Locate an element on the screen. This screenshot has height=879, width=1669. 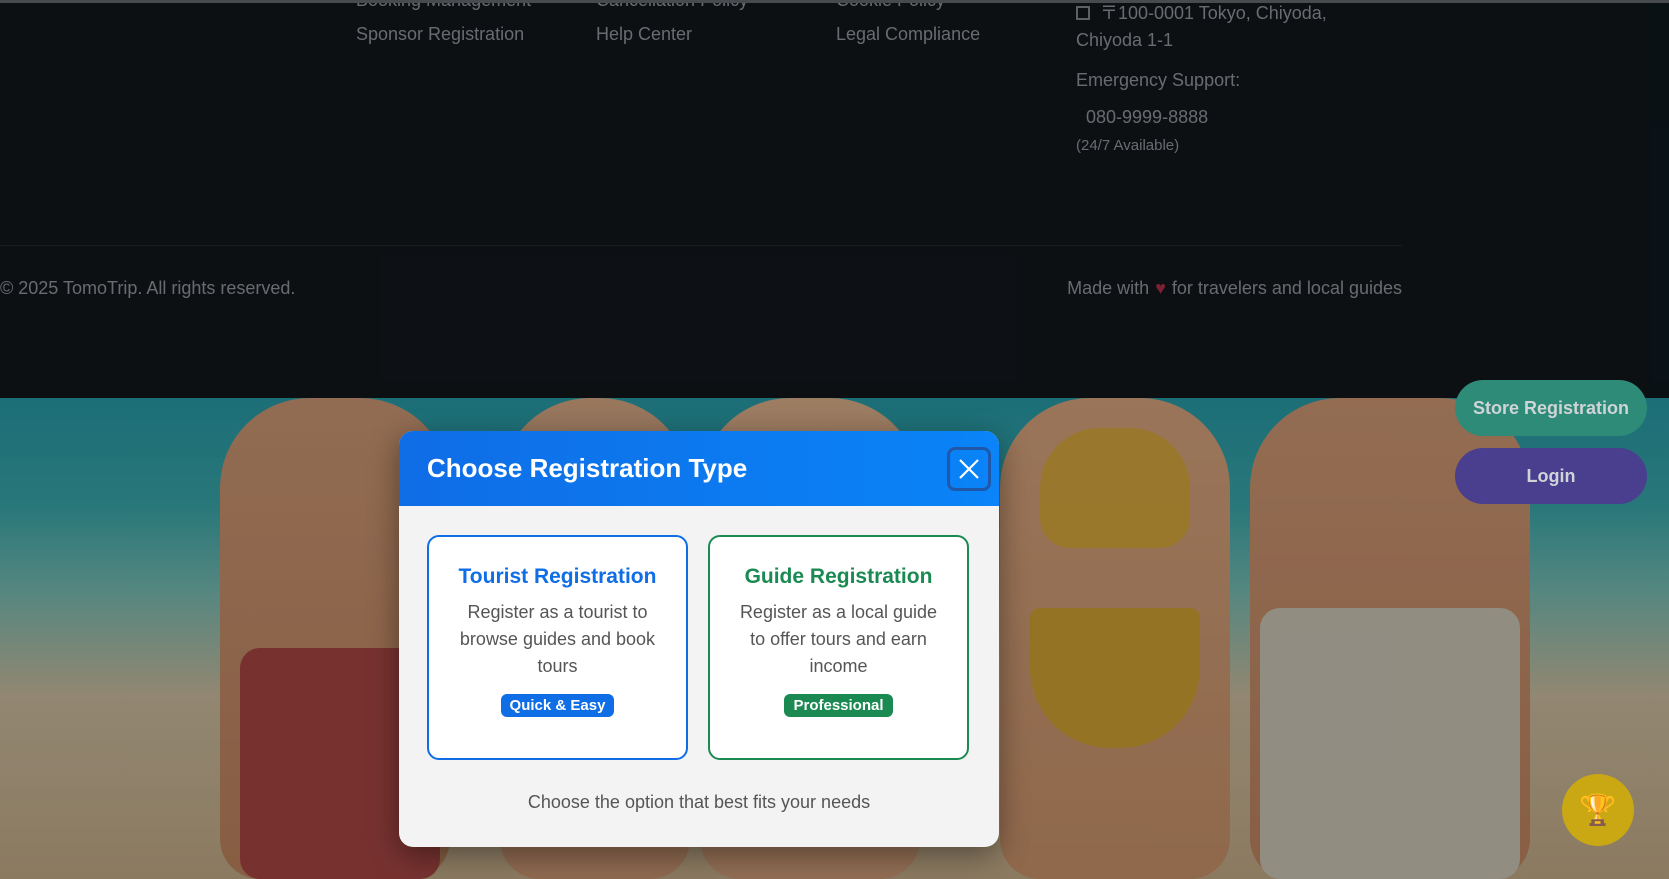
close-icon is located at coordinates (969, 469).